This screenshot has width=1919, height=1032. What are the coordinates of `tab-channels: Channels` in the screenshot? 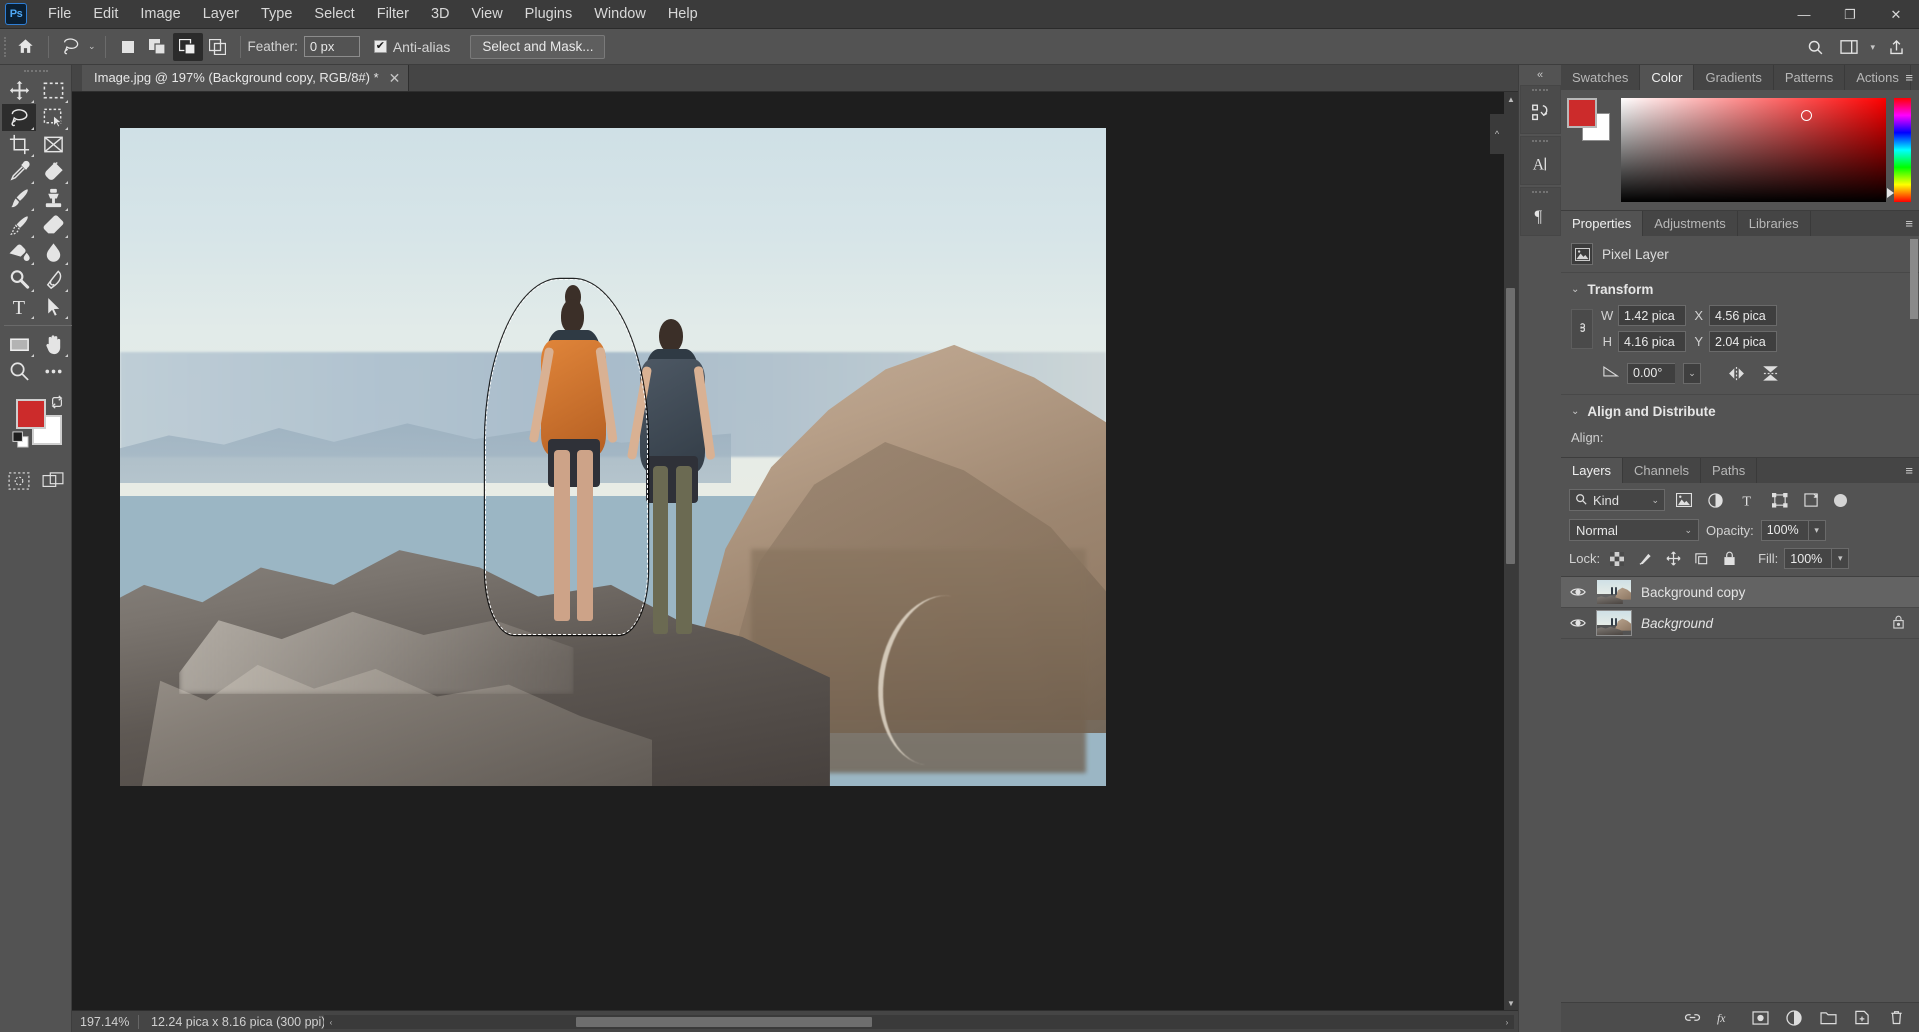 It's located at (1662, 470).